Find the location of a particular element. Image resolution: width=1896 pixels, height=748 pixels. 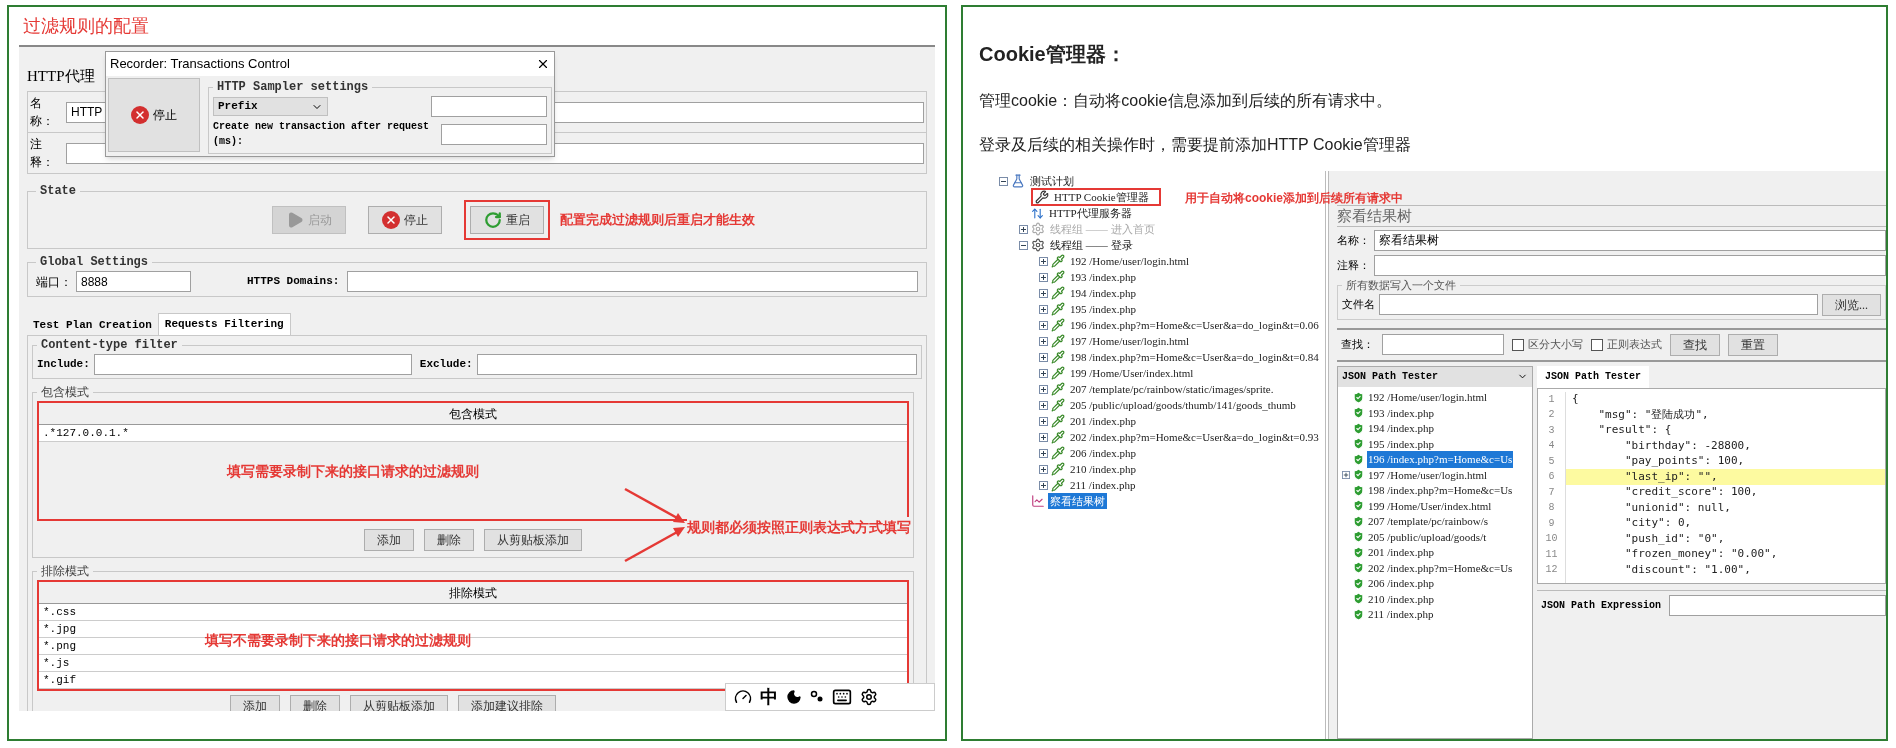

result-item: 196 /index.php?m=Home&c=Us is located at coordinates (1440, 459).